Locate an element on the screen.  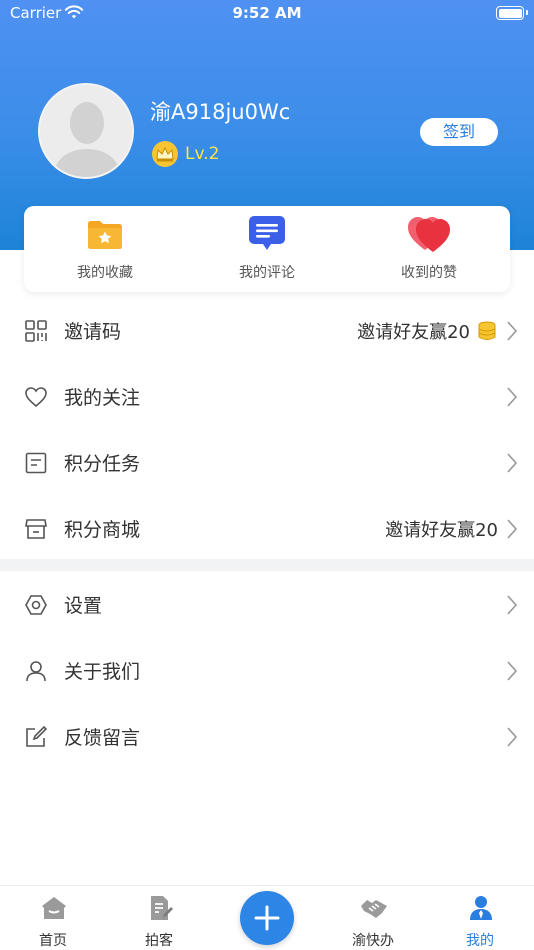
heart-icon is located at coordinates (429, 234).